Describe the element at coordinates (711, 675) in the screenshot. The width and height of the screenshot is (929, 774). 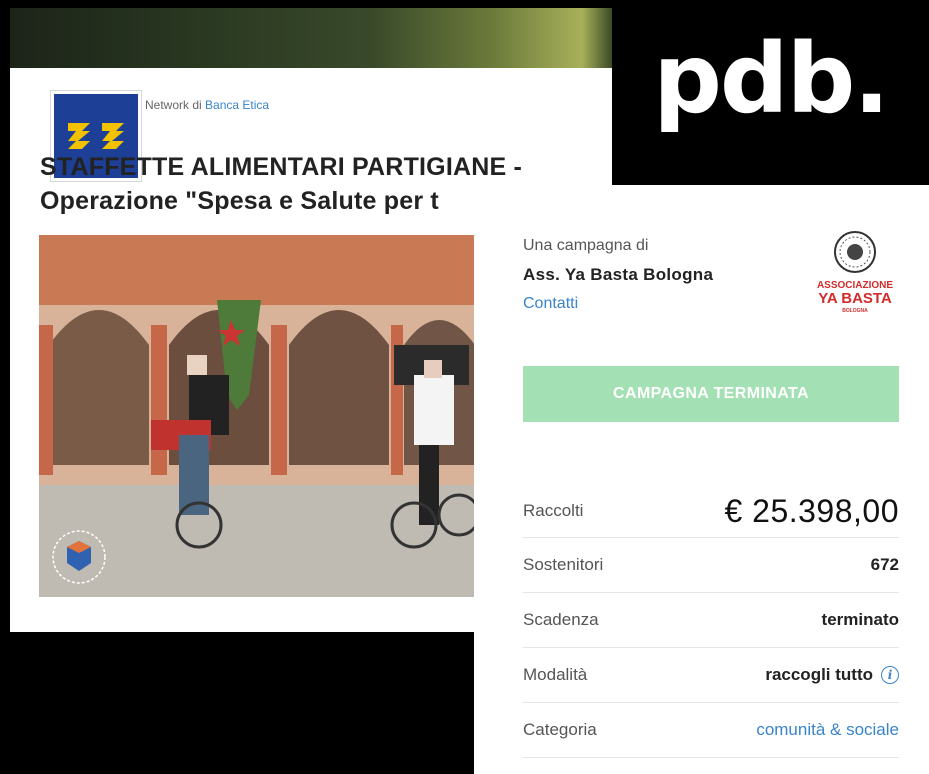
I see `stat-row-mode: Modalità raccogli tutto i` at that location.